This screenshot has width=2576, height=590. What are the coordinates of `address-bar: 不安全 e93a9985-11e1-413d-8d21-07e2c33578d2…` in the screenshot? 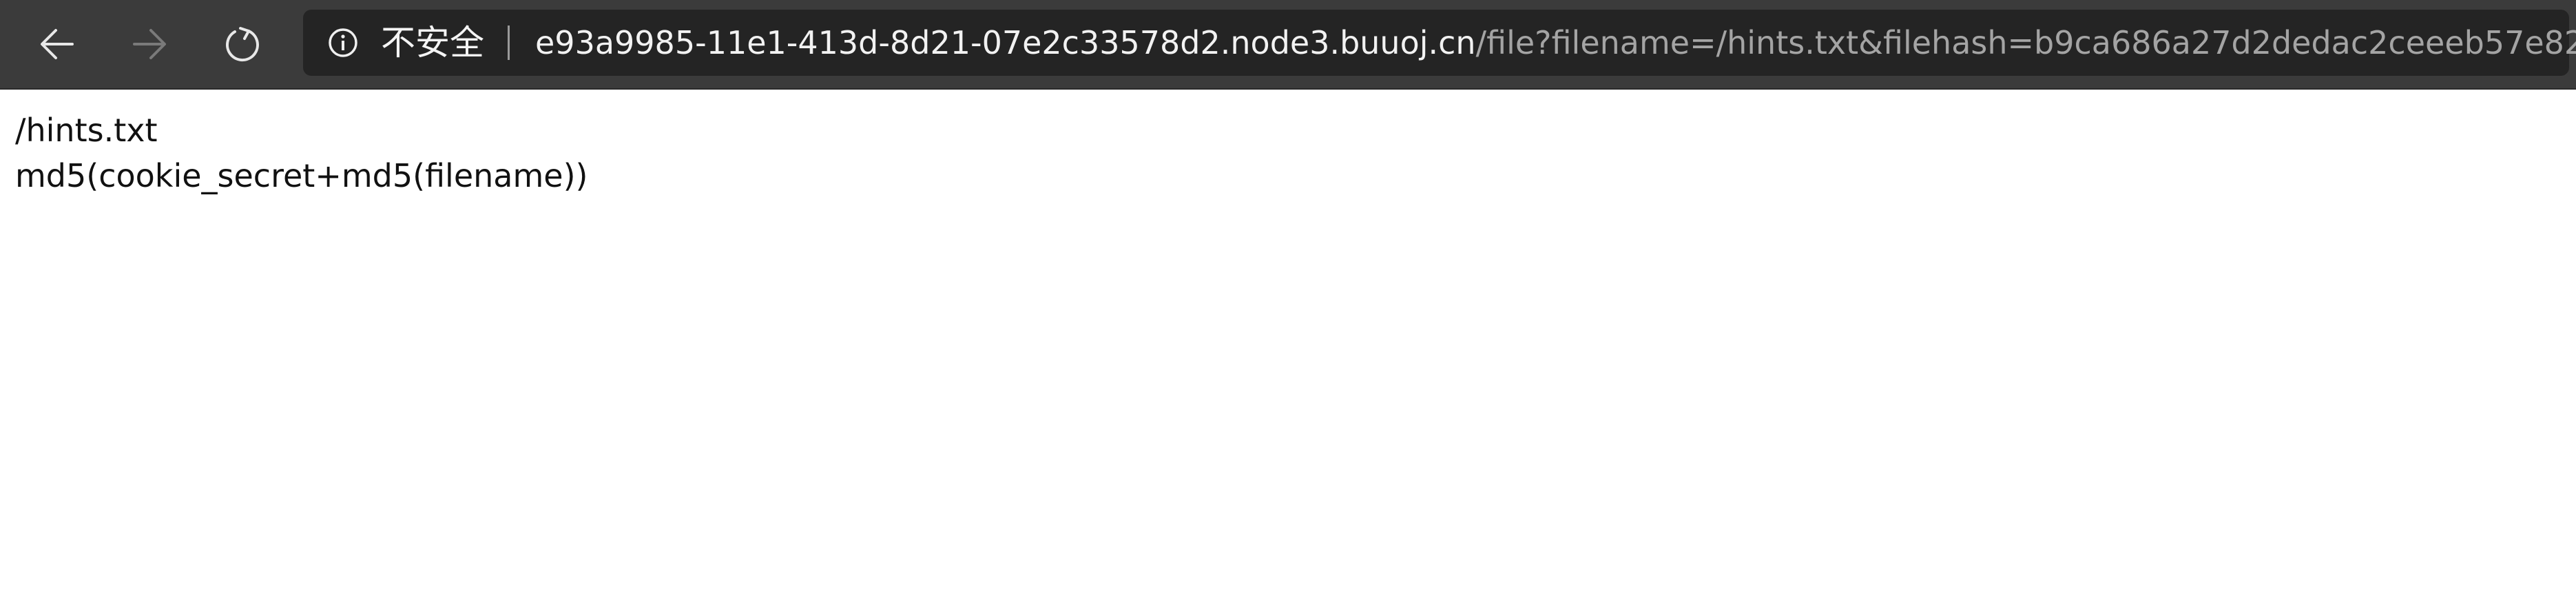 It's located at (1439, 43).